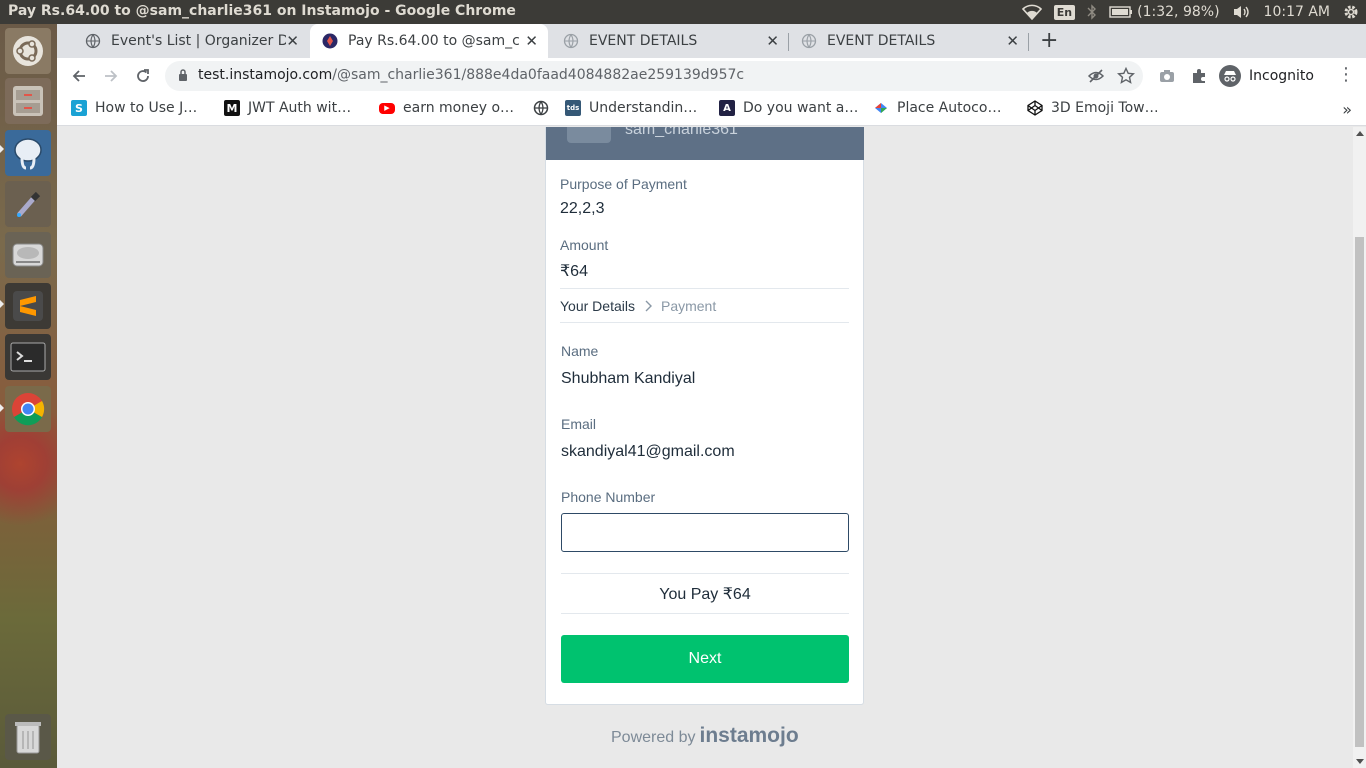 This screenshot has height=768, width=1366. I want to click on new-tab-button: +, so click(1049, 40).